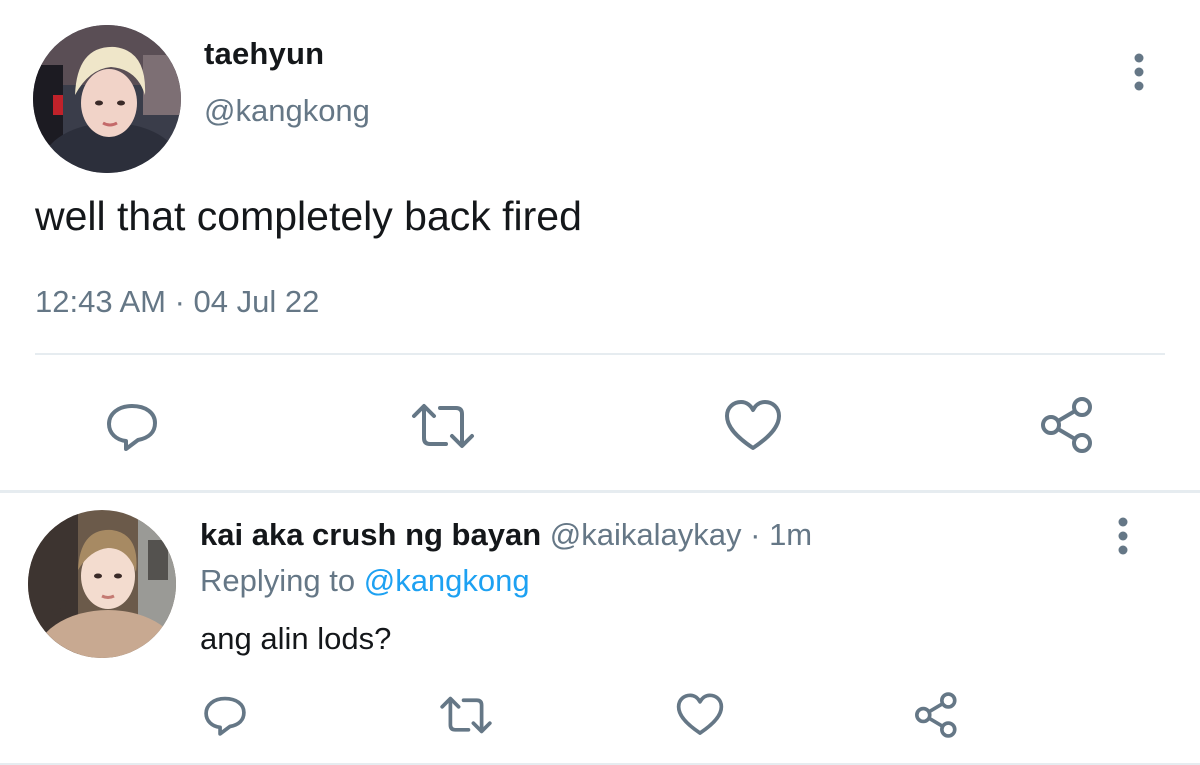 The height and width of the screenshot is (765, 1200). Describe the element at coordinates (296, 638) in the screenshot. I see `tweet-text: ang alin lods?` at that location.